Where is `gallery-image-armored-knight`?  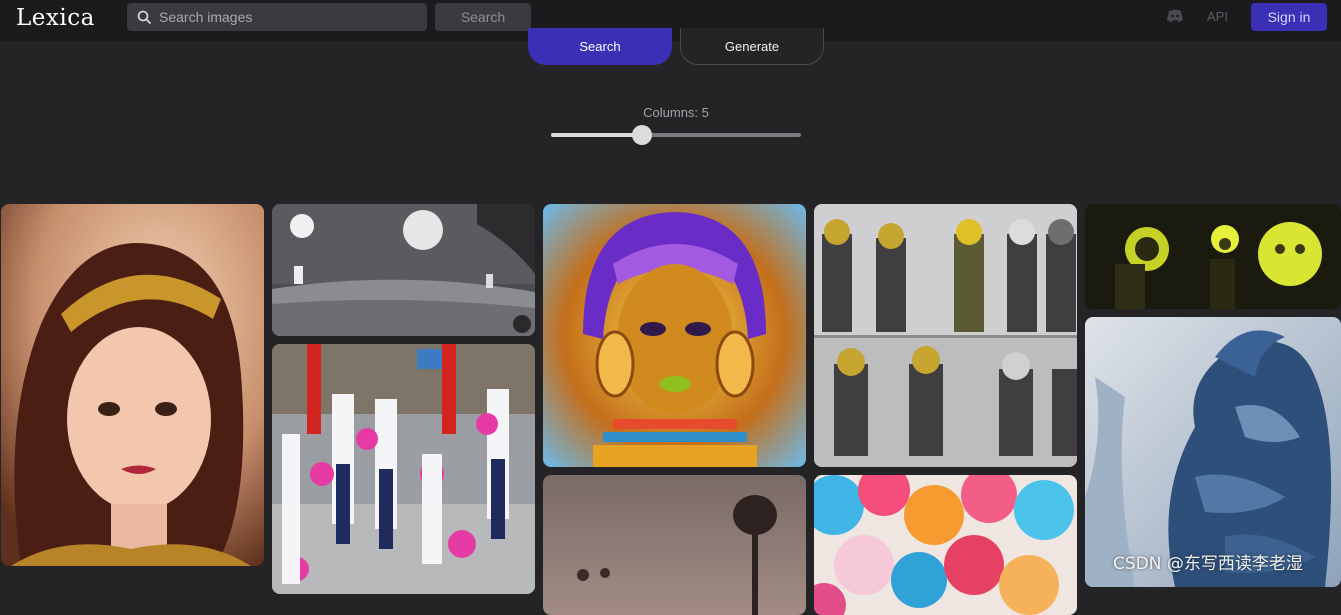 gallery-image-armored-knight is located at coordinates (1213, 452).